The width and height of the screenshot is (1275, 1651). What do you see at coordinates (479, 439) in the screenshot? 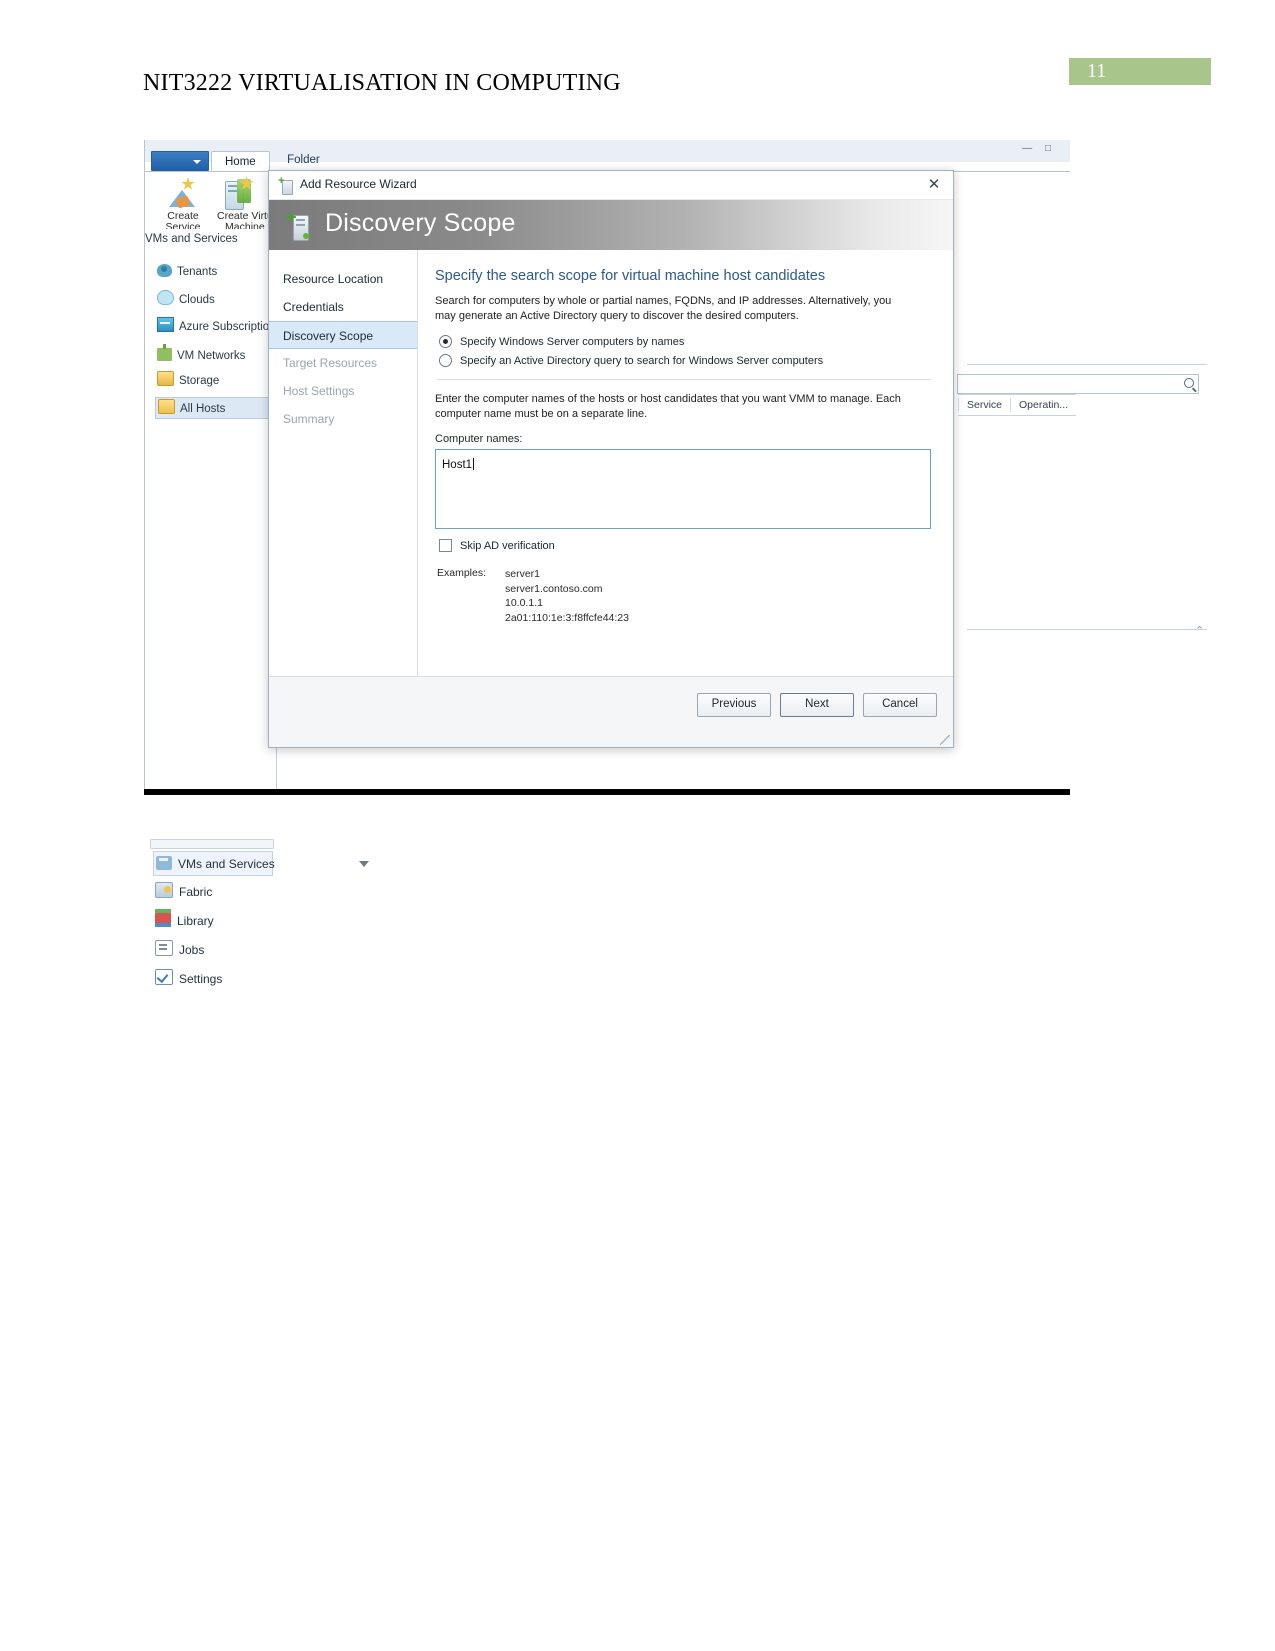
I see `computer-names-label: Computer names:` at bounding box center [479, 439].